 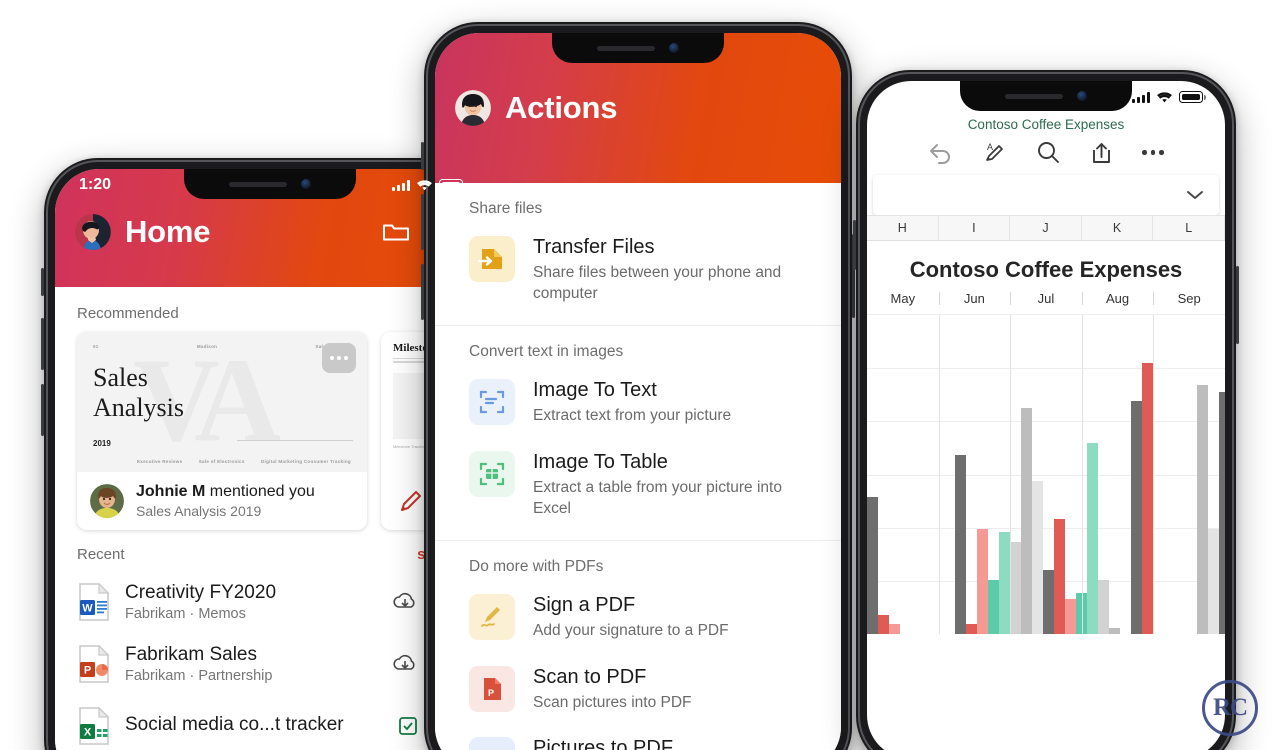 What do you see at coordinates (595, 389) in the screenshot?
I see `action-title: Image To Text` at bounding box center [595, 389].